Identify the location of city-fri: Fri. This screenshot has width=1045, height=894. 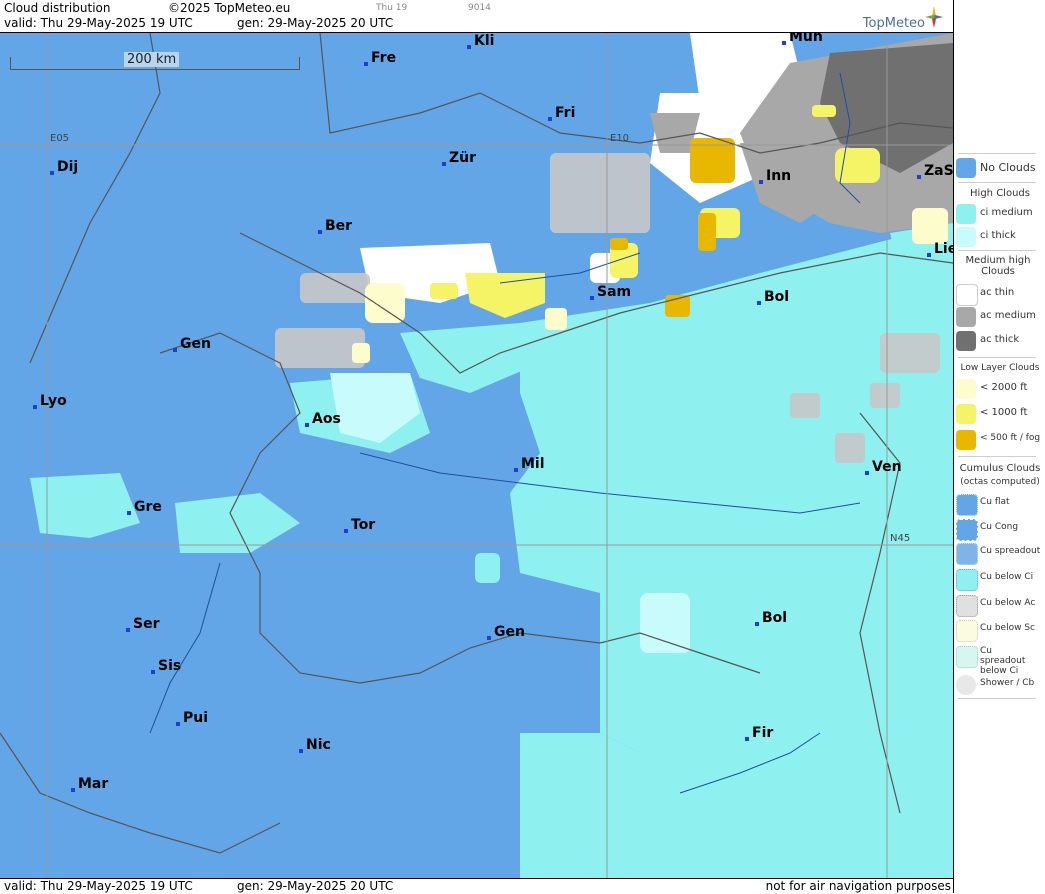
(561, 113).